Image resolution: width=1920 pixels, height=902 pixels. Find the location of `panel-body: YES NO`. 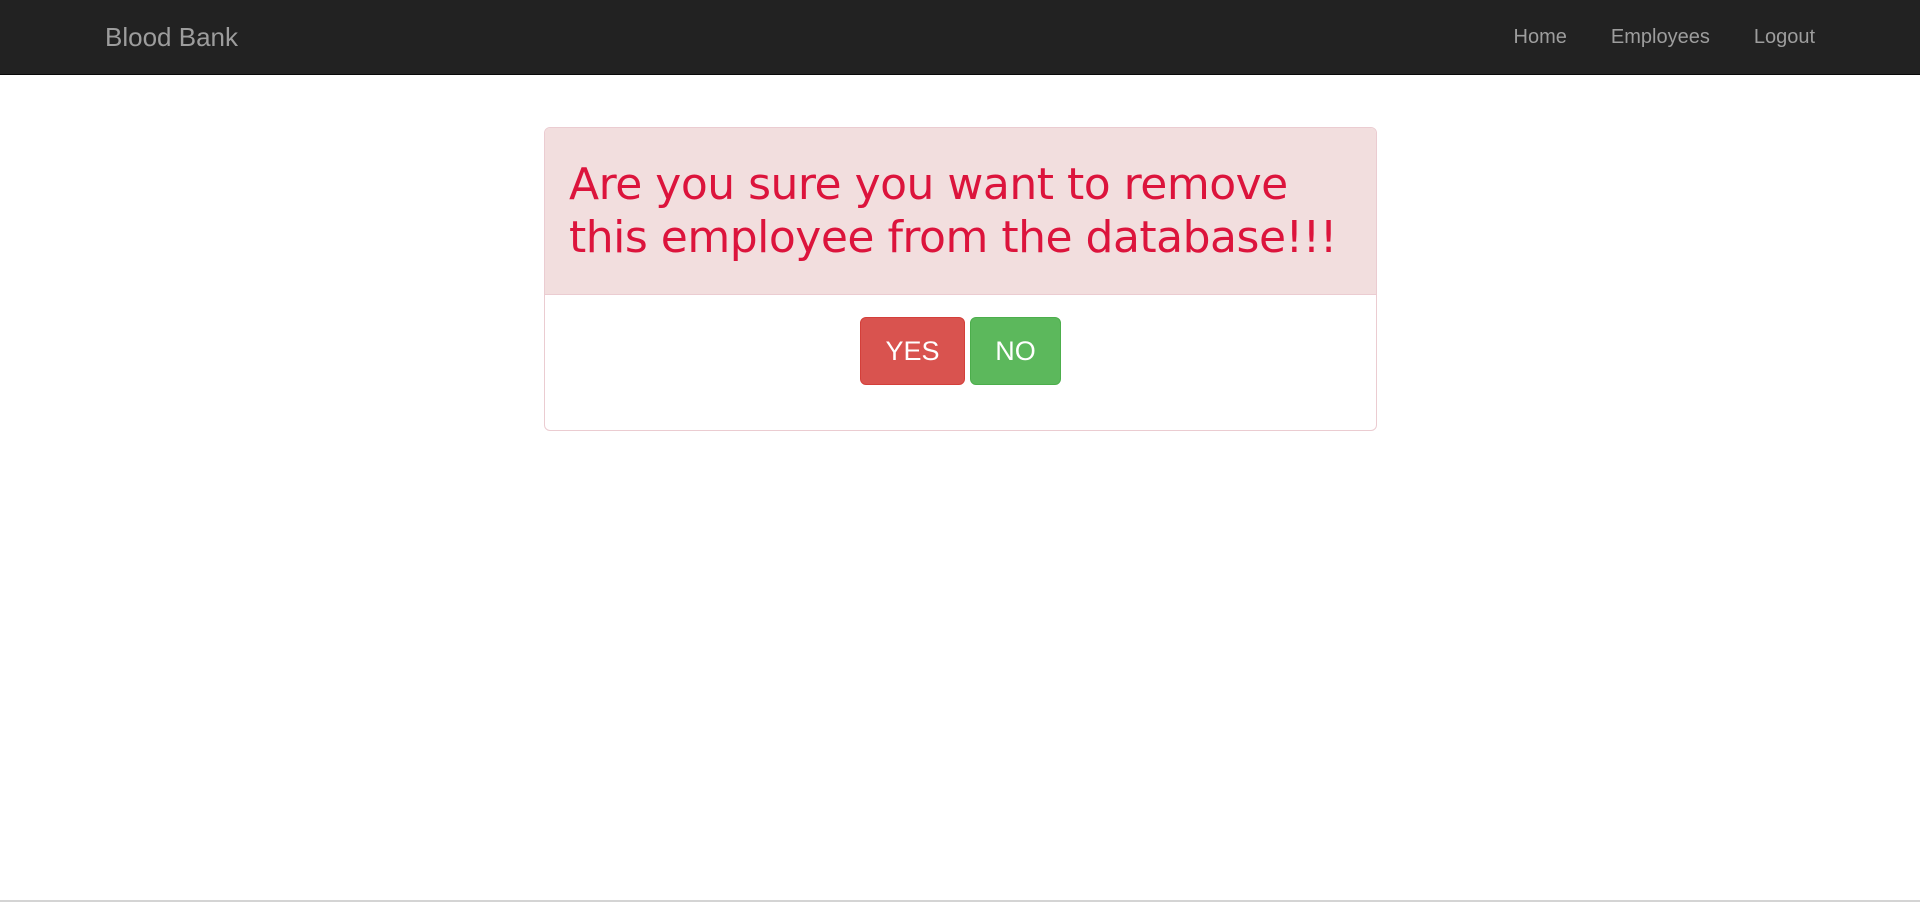

panel-body: YES NO is located at coordinates (960, 362).